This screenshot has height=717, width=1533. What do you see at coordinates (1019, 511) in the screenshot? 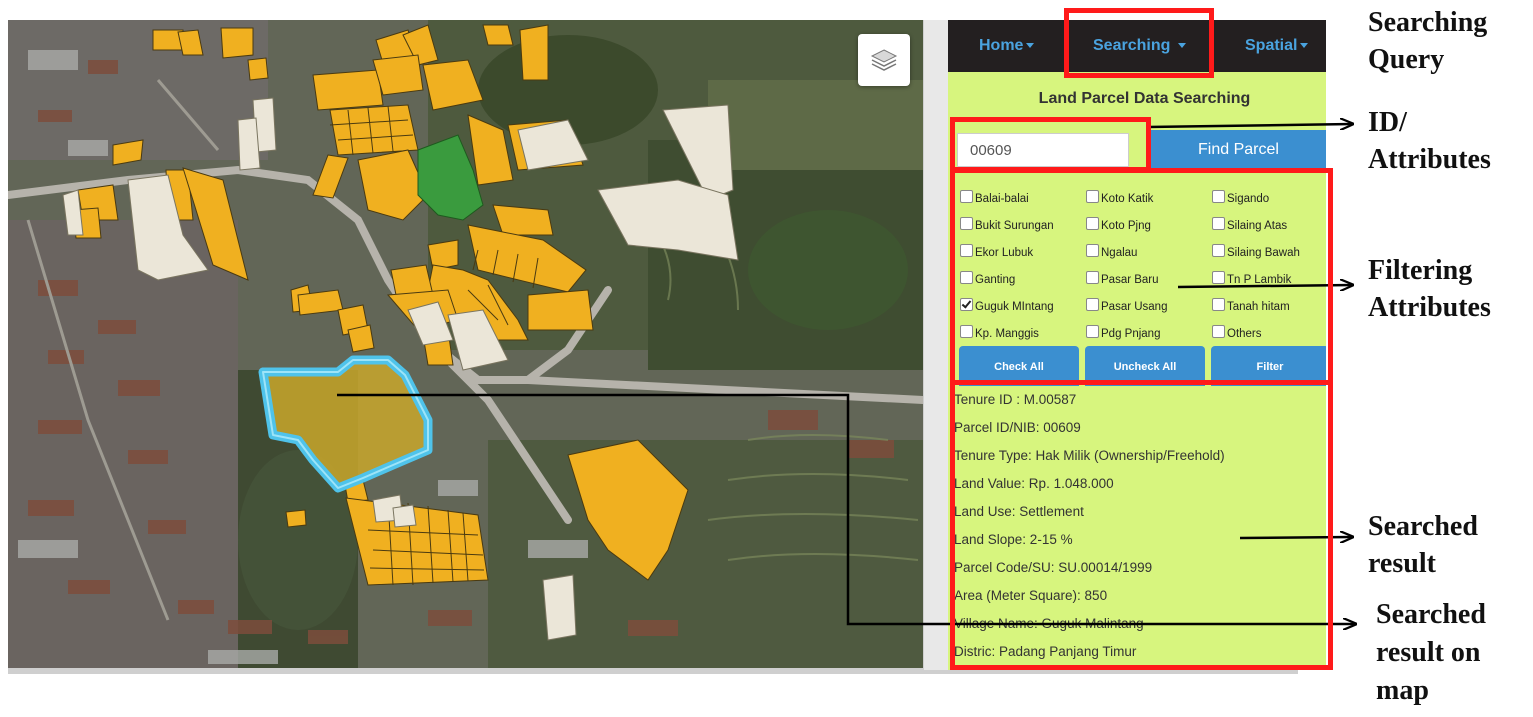
I see `result-line: Land Use: Settlement` at bounding box center [1019, 511].